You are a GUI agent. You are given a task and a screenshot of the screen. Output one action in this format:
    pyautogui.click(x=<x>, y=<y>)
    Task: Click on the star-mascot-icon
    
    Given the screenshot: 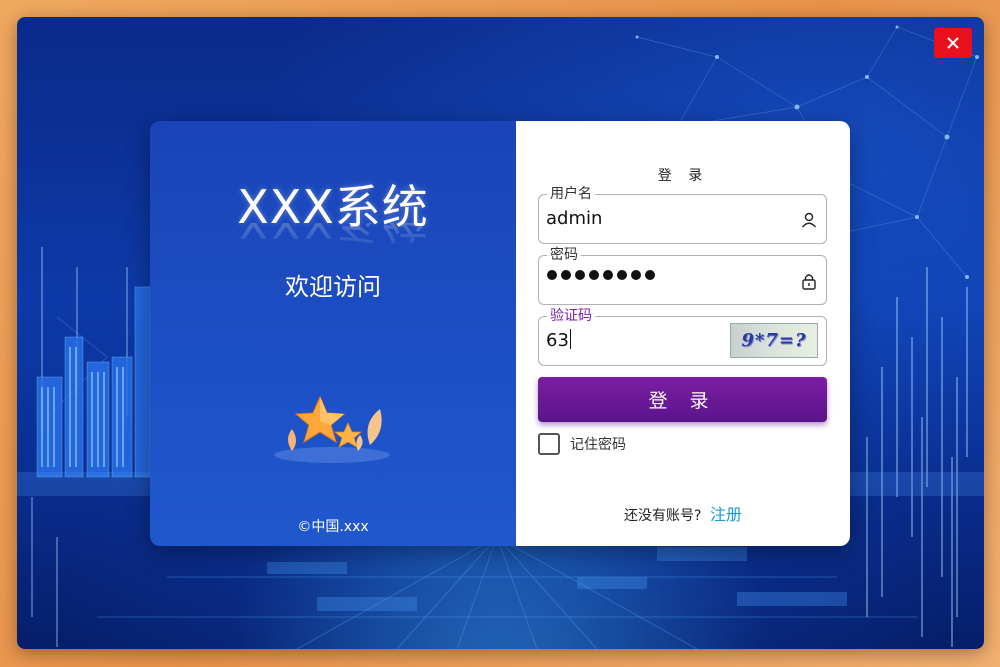 What is the action you would take?
    pyautogui.click(x=332, y=429)
    